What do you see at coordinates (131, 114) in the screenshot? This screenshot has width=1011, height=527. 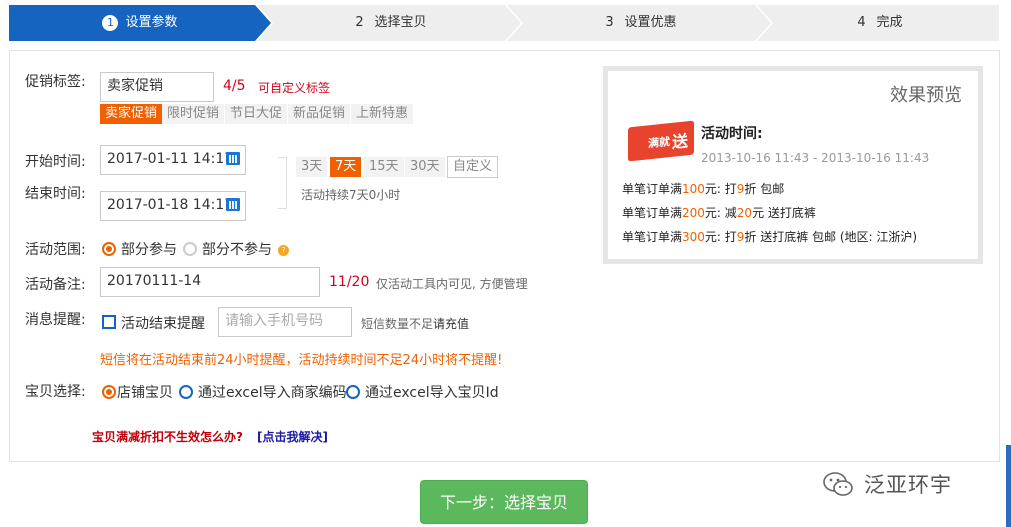 I see `preset-tag-seller: 卖家促销` at bounding box center [131, 114].